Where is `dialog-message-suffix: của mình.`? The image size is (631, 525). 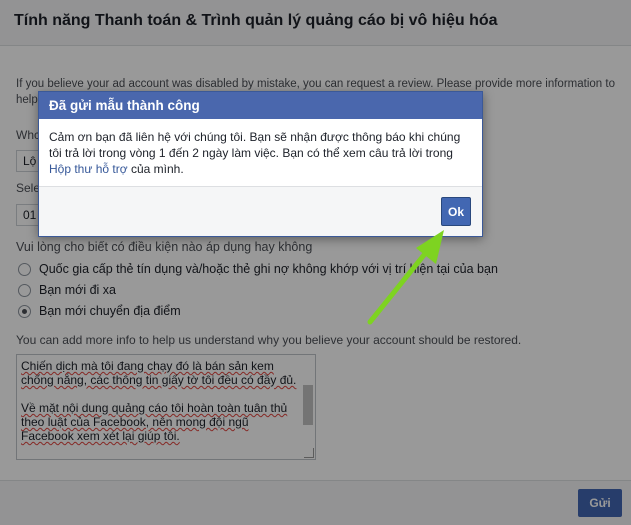
dialog-message-suffix: của mình. is located at coordinates (157, 169).